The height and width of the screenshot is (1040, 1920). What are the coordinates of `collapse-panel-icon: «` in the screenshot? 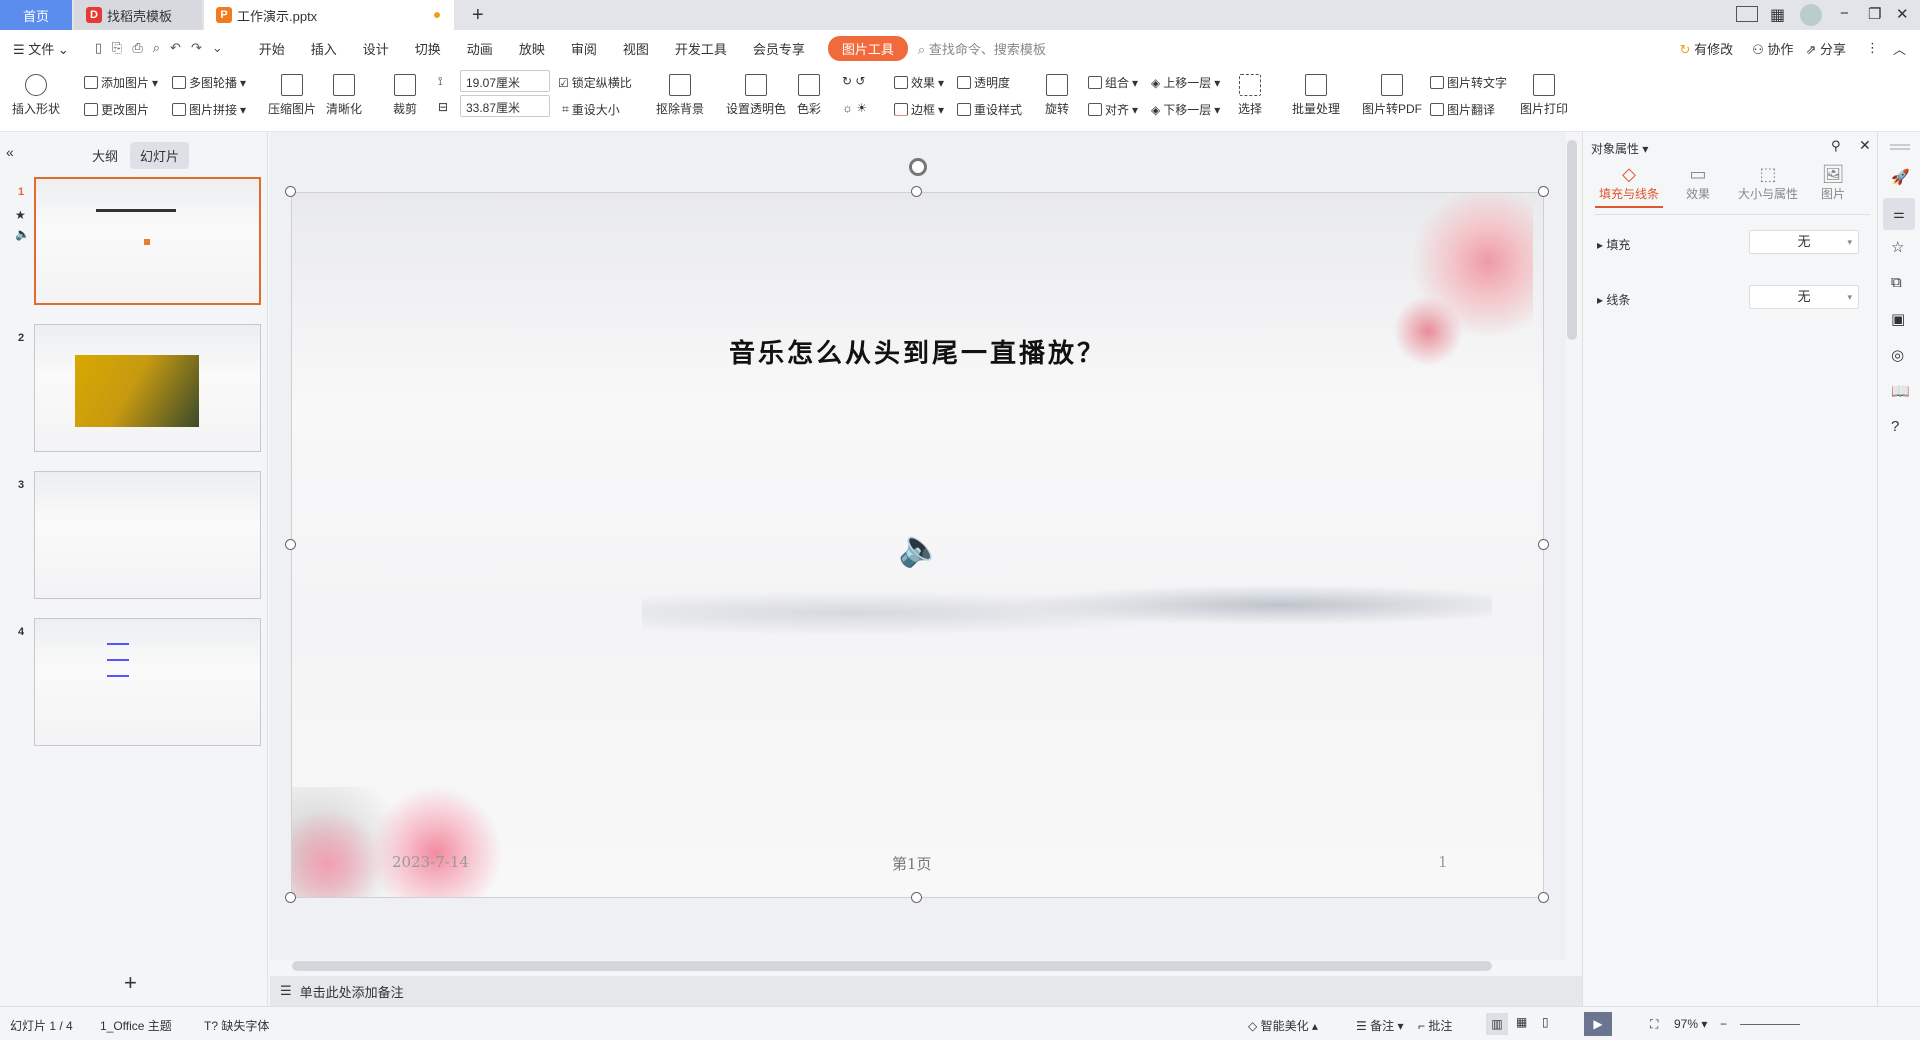 It's located at (10, 152).